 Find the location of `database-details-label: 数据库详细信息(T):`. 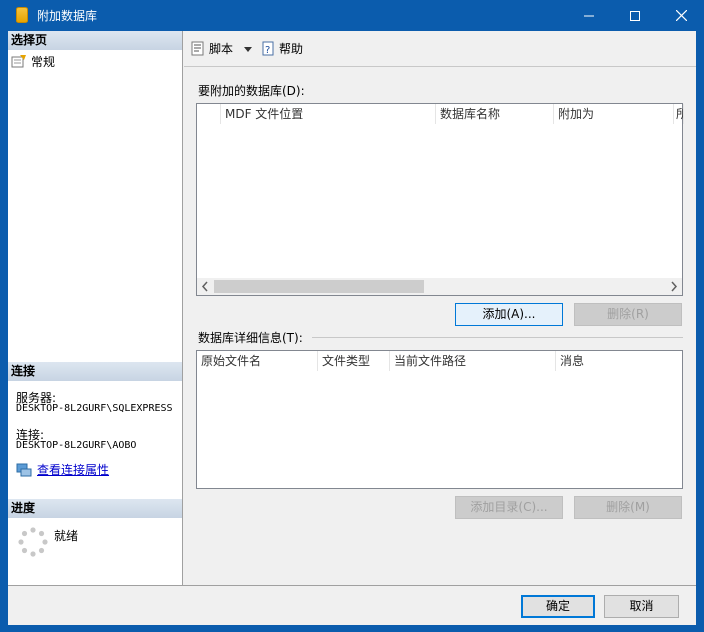

database-details-label: 数据库详细信息(T): is located at coordinates (250, 338).